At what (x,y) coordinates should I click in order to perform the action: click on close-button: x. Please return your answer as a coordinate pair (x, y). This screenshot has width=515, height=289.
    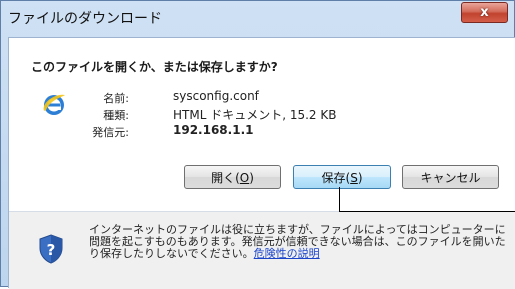
    Looking at the image, I should click on (484, 12).